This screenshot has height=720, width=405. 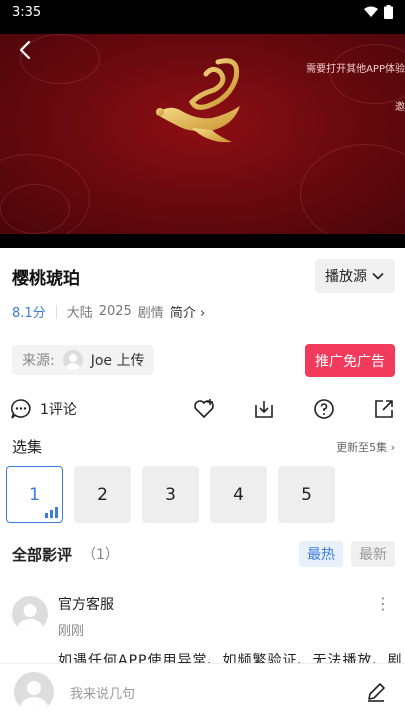 What do you see at coordinates (46, 278) in the screenshot?
I see `drama-title: 樱桃琥珀` at bounding box center [46, 278].